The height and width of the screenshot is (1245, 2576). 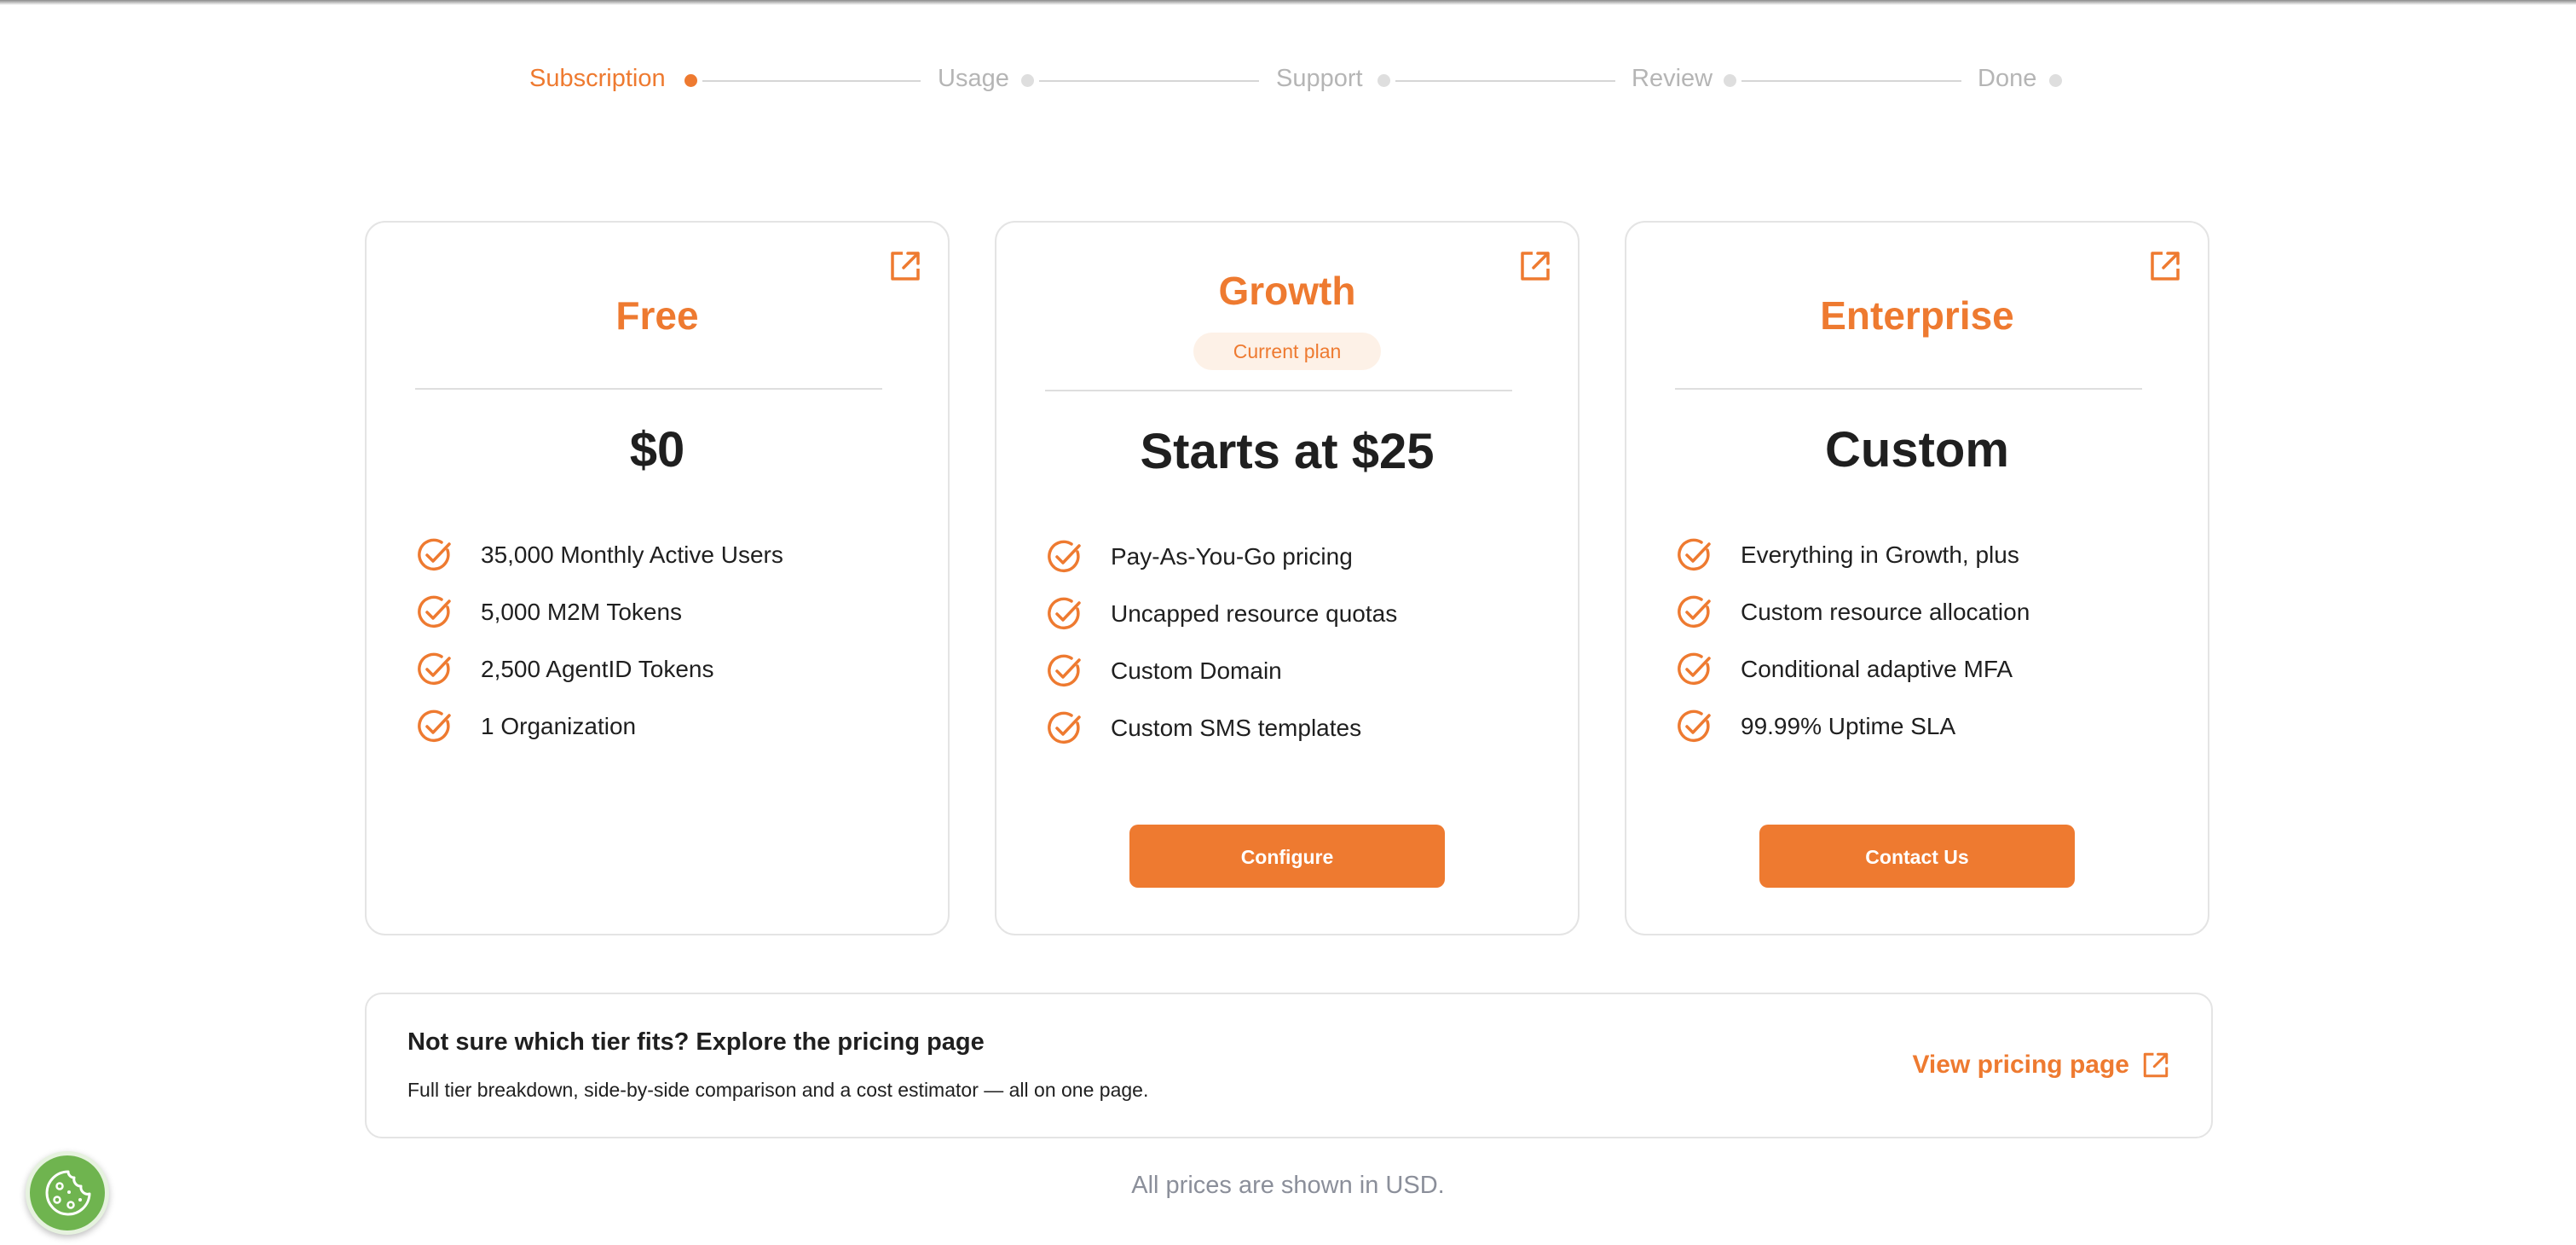 I want to click on step-subscription-label: Subscription, so click(x=597, y=78).